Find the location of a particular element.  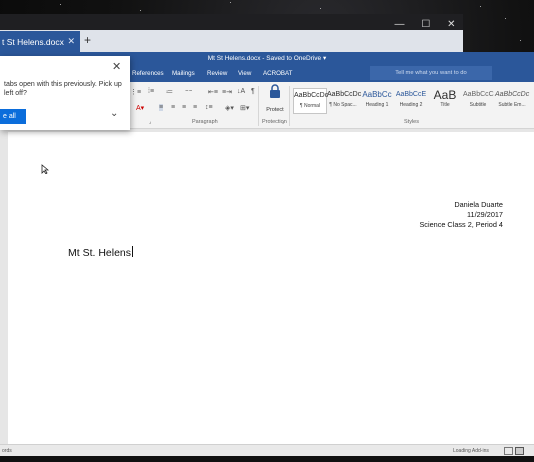

numbering-icon: ⁞≡ is located at coordinates (151, 91).